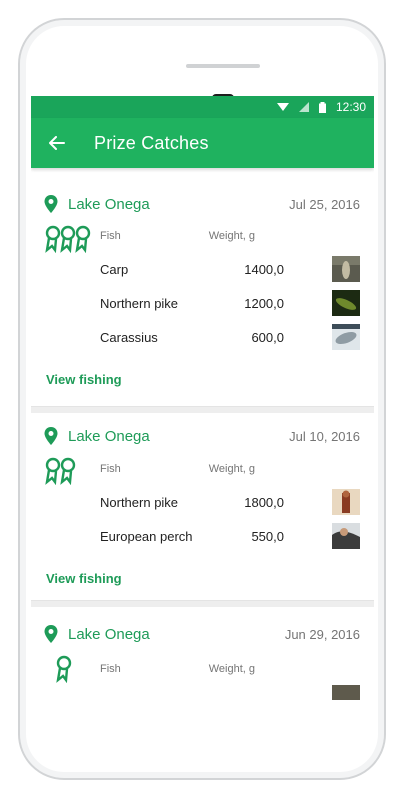 The image size is (408, 800). Describe the element at coordinates (146, 536) in the screenshot. I see `fish-name: European perch` at that location.